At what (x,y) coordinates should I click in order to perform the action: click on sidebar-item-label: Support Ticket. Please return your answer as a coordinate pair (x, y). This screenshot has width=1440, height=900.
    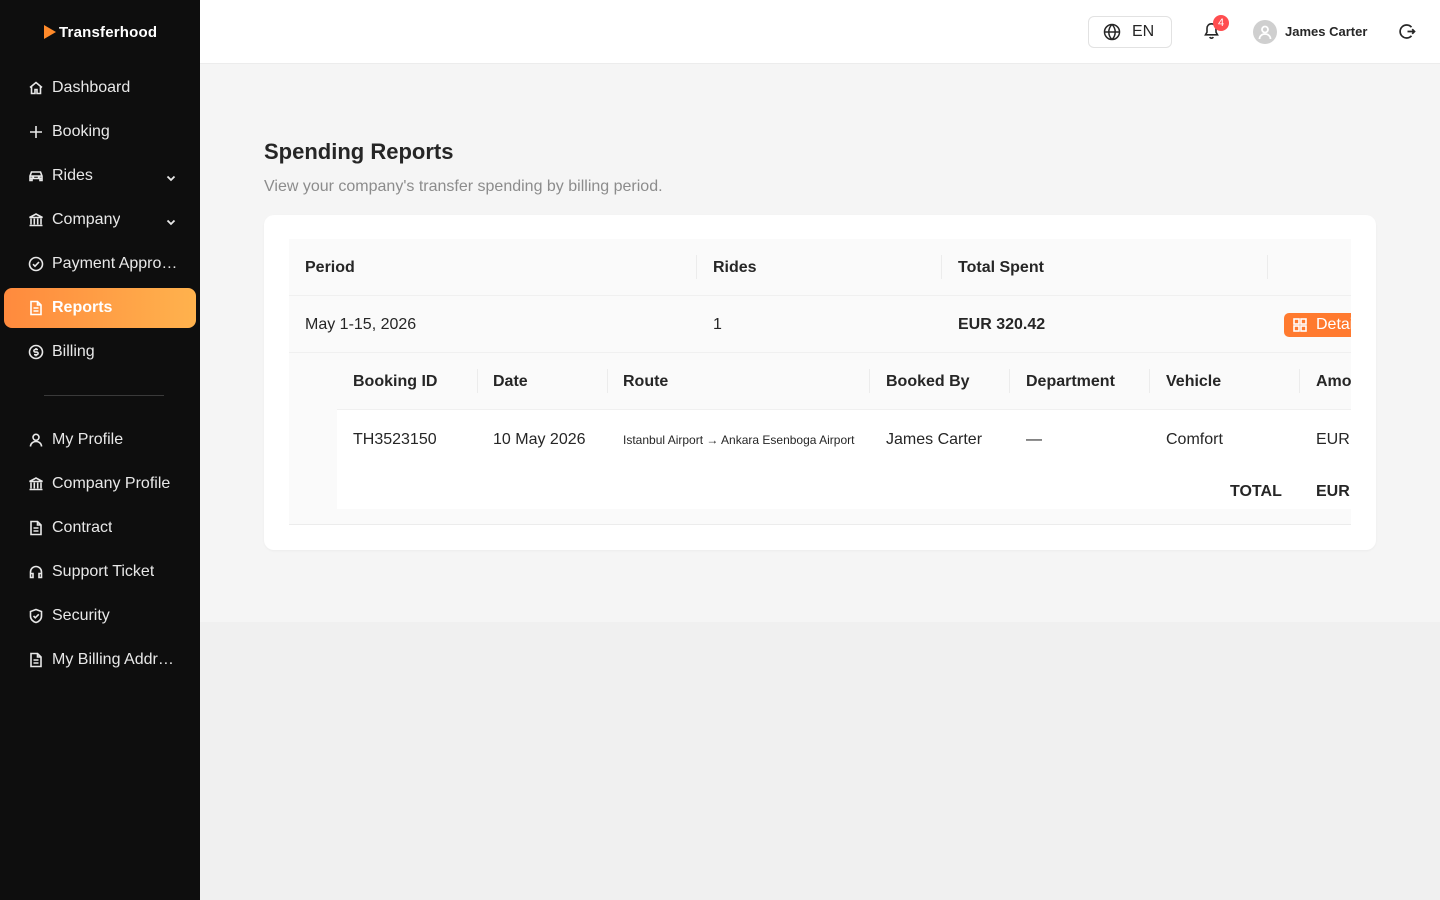
    Looking at the image, I should click on (103, 571).